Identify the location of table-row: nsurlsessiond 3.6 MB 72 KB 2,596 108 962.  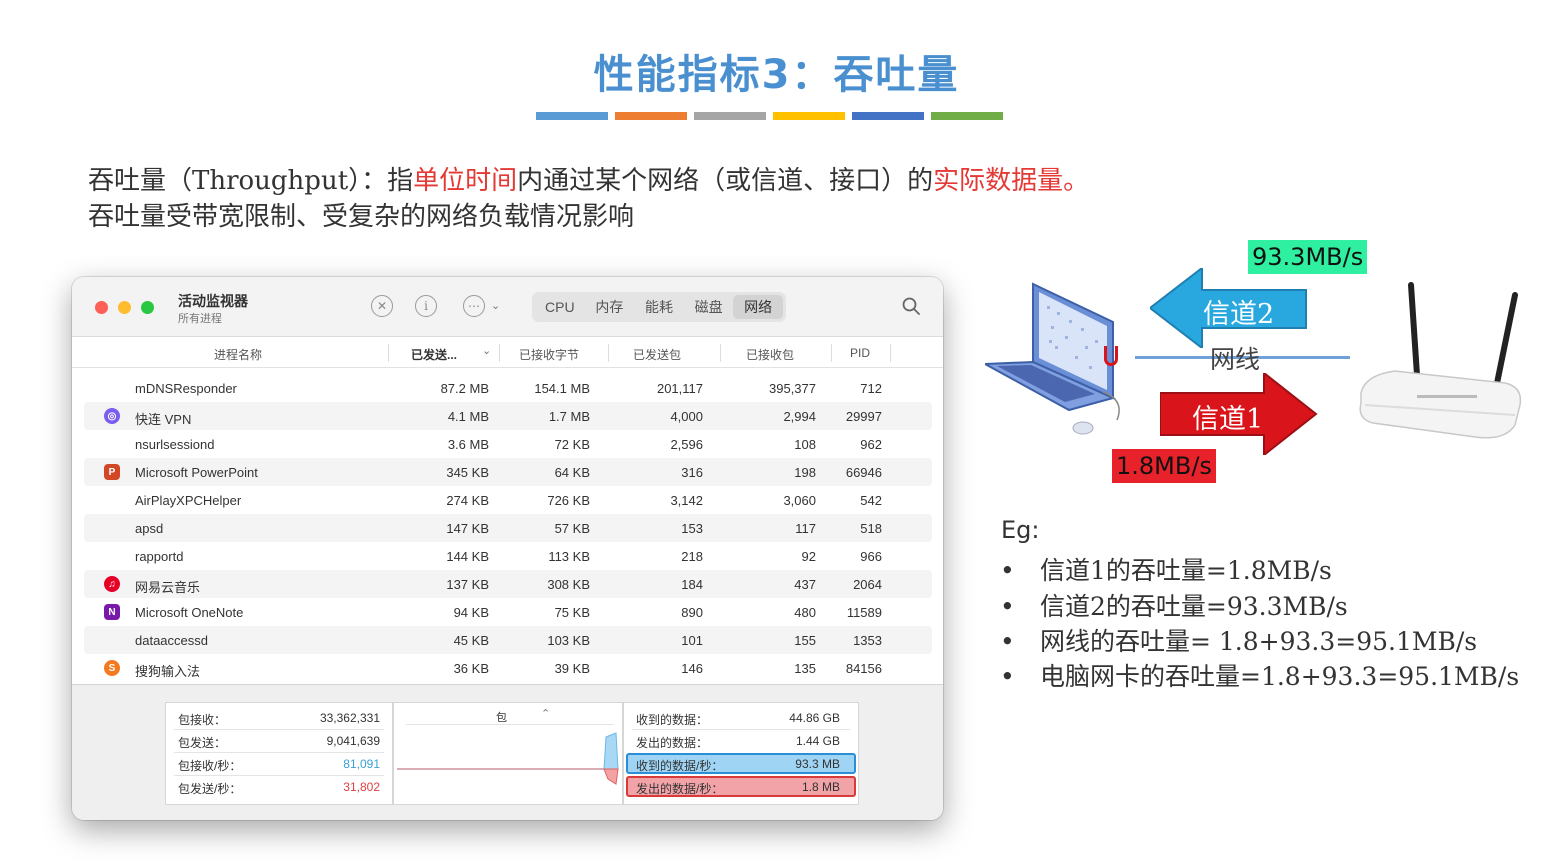
(508, 444).